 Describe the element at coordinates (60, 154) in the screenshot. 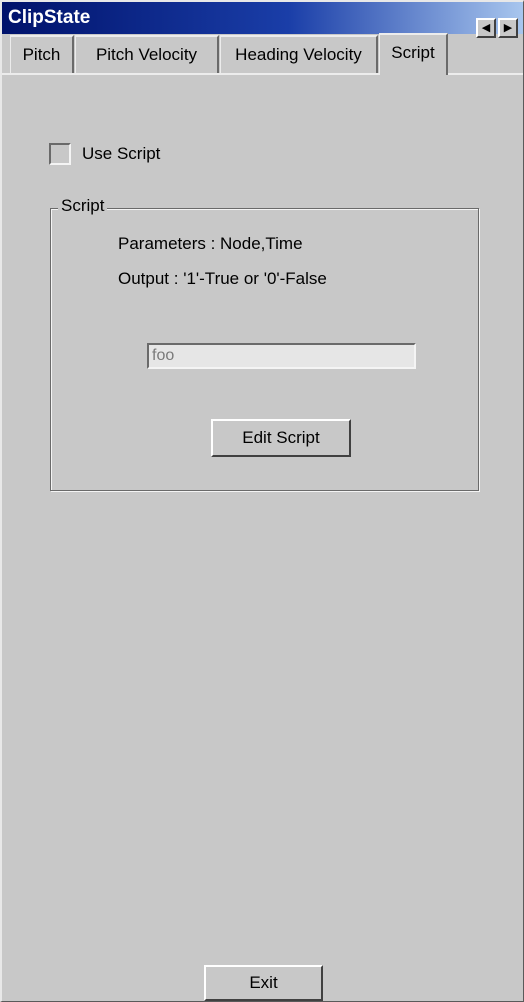

I see `use-script-checkbox` at that location.